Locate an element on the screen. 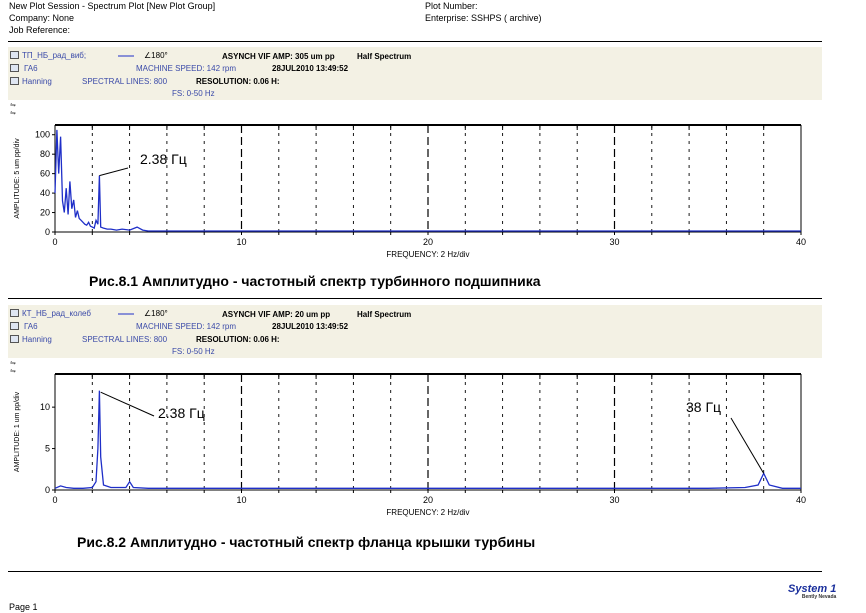  peak-annotation: 38 Гц is located at coordinates (703, 407).